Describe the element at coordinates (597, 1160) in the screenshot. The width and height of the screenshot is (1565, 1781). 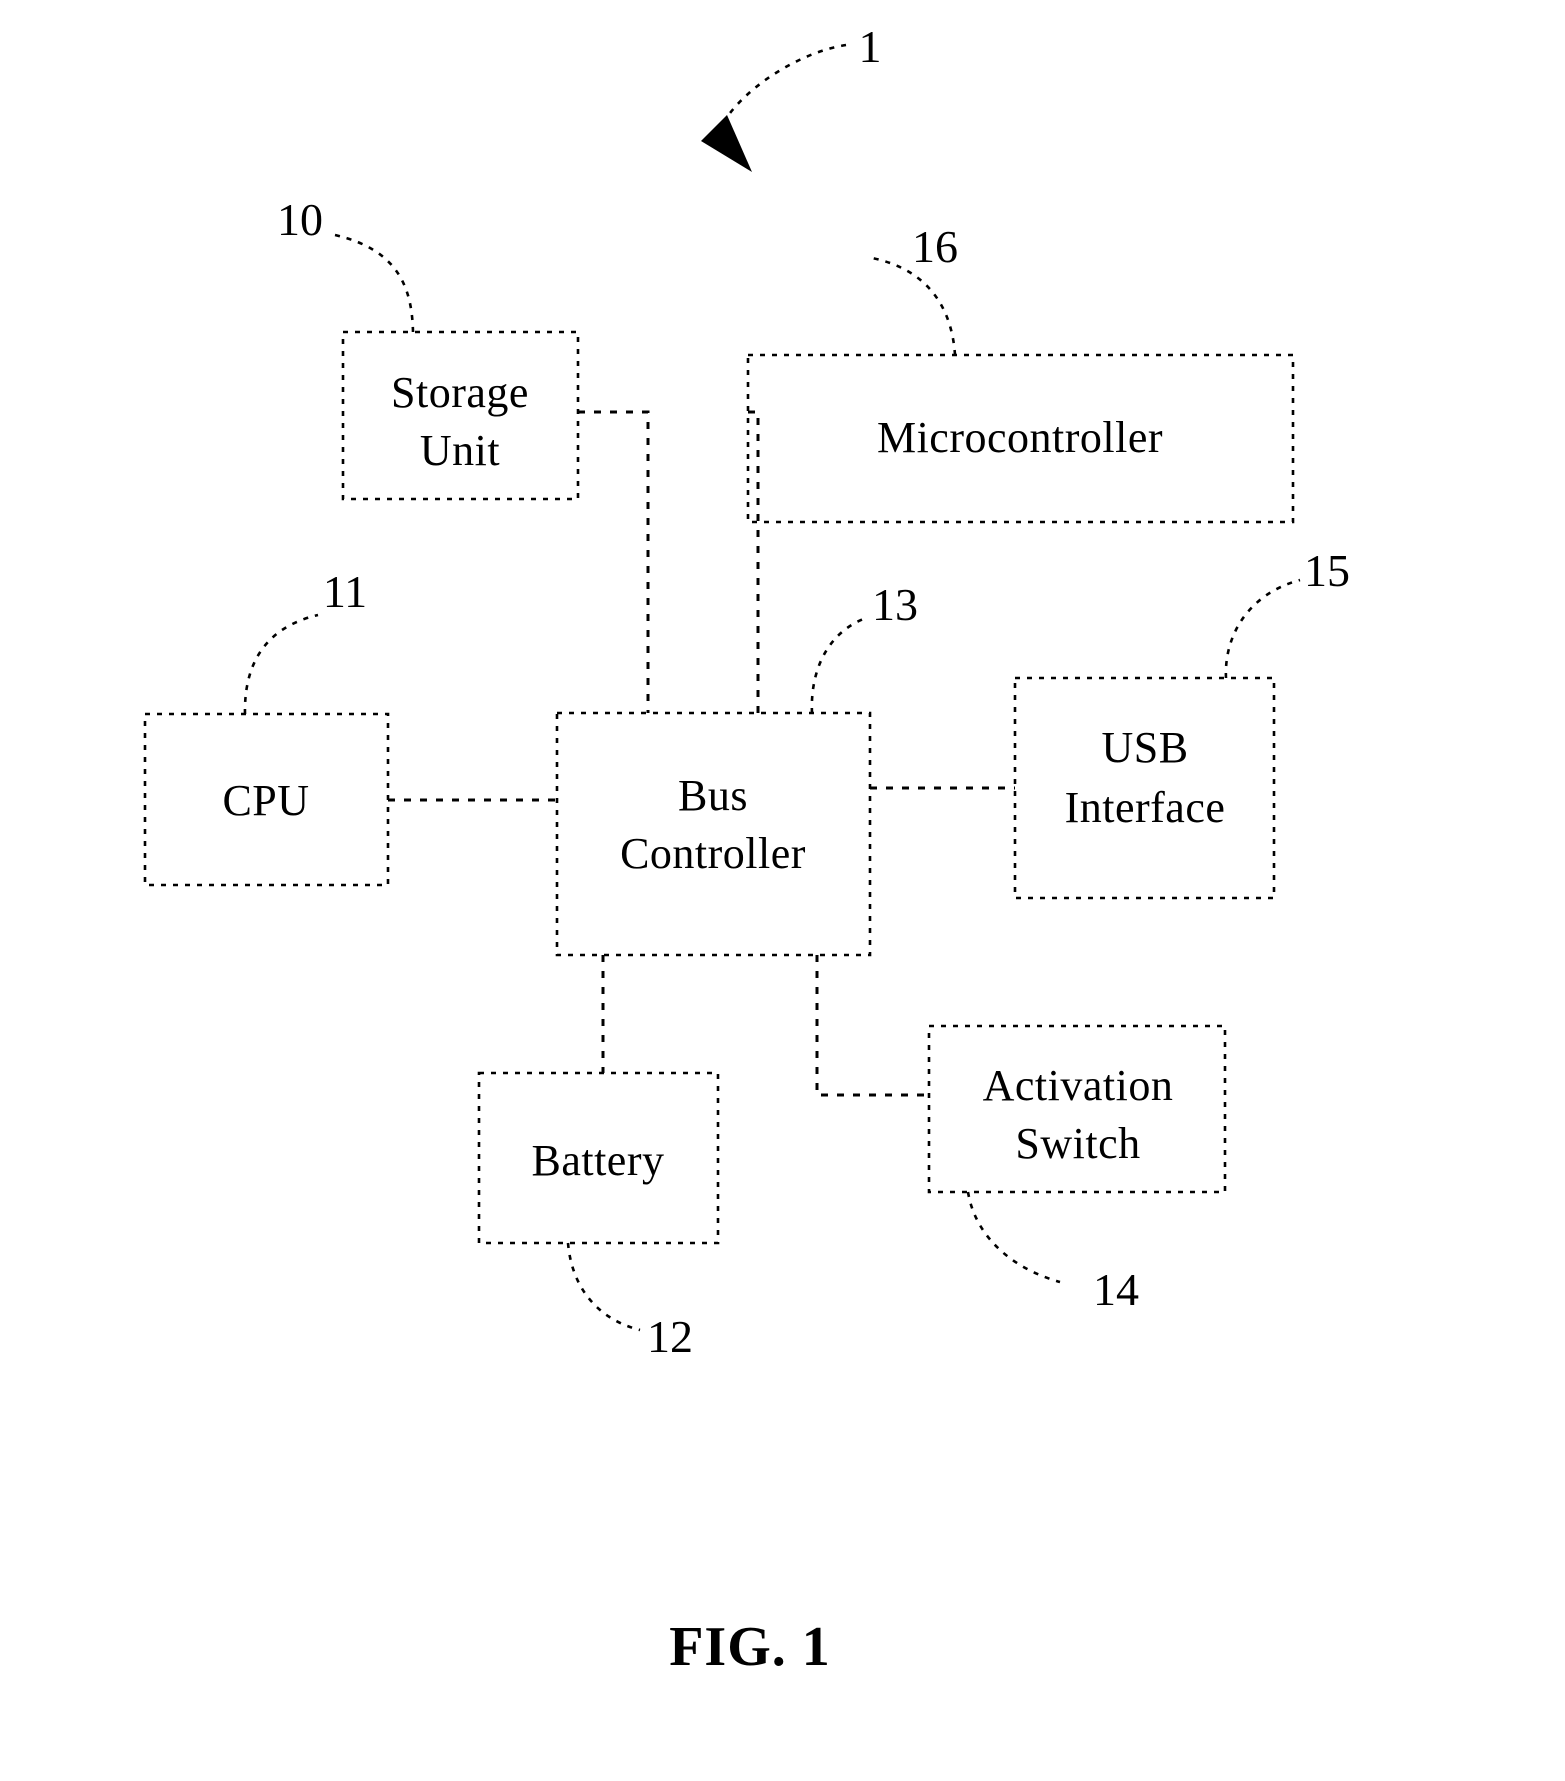
I see `battery-label-line1: Battery` at that location.